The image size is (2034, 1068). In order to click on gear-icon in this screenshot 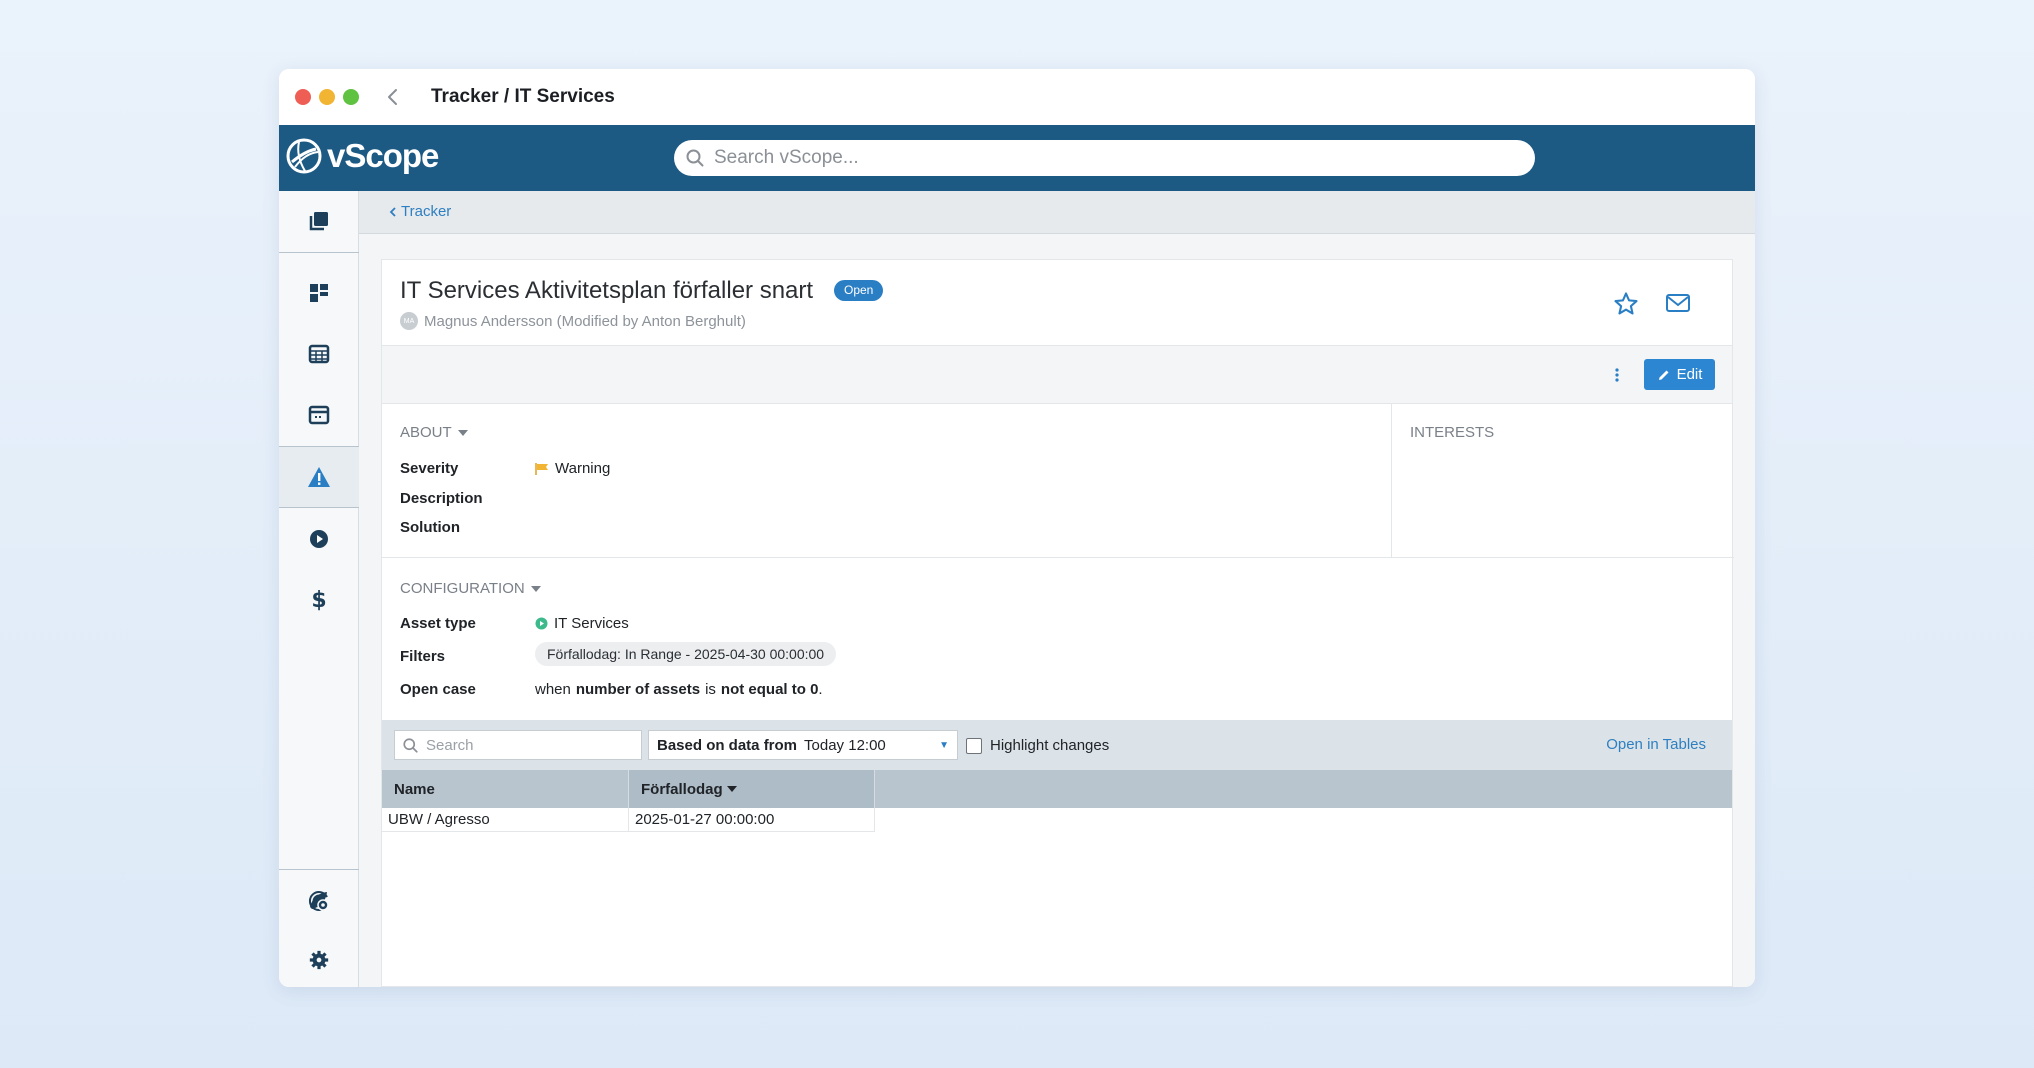, I will do `click(319, 959)`.